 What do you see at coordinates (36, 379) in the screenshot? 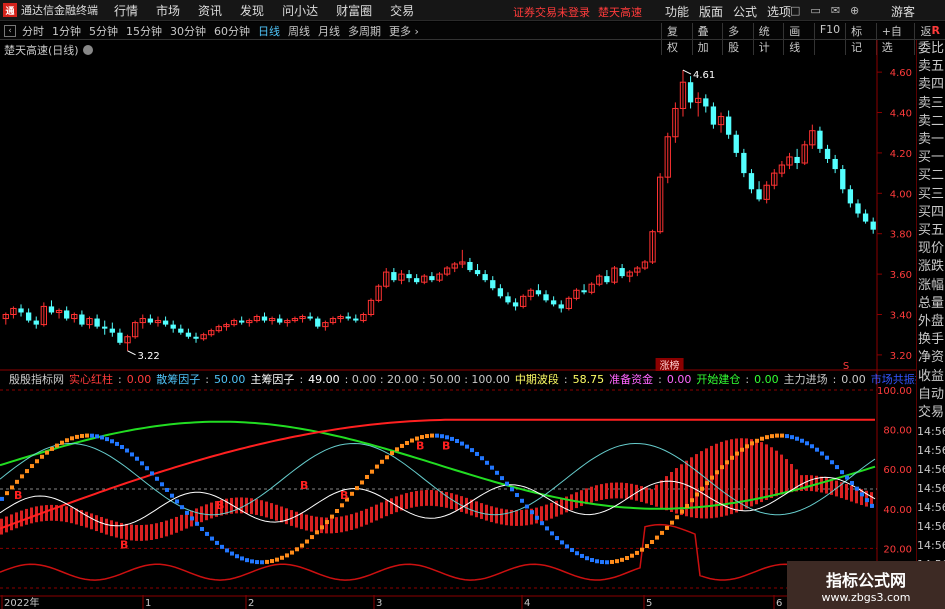
I see `indicator-name: 殷殷指标网` at bounding box center [36, 379].